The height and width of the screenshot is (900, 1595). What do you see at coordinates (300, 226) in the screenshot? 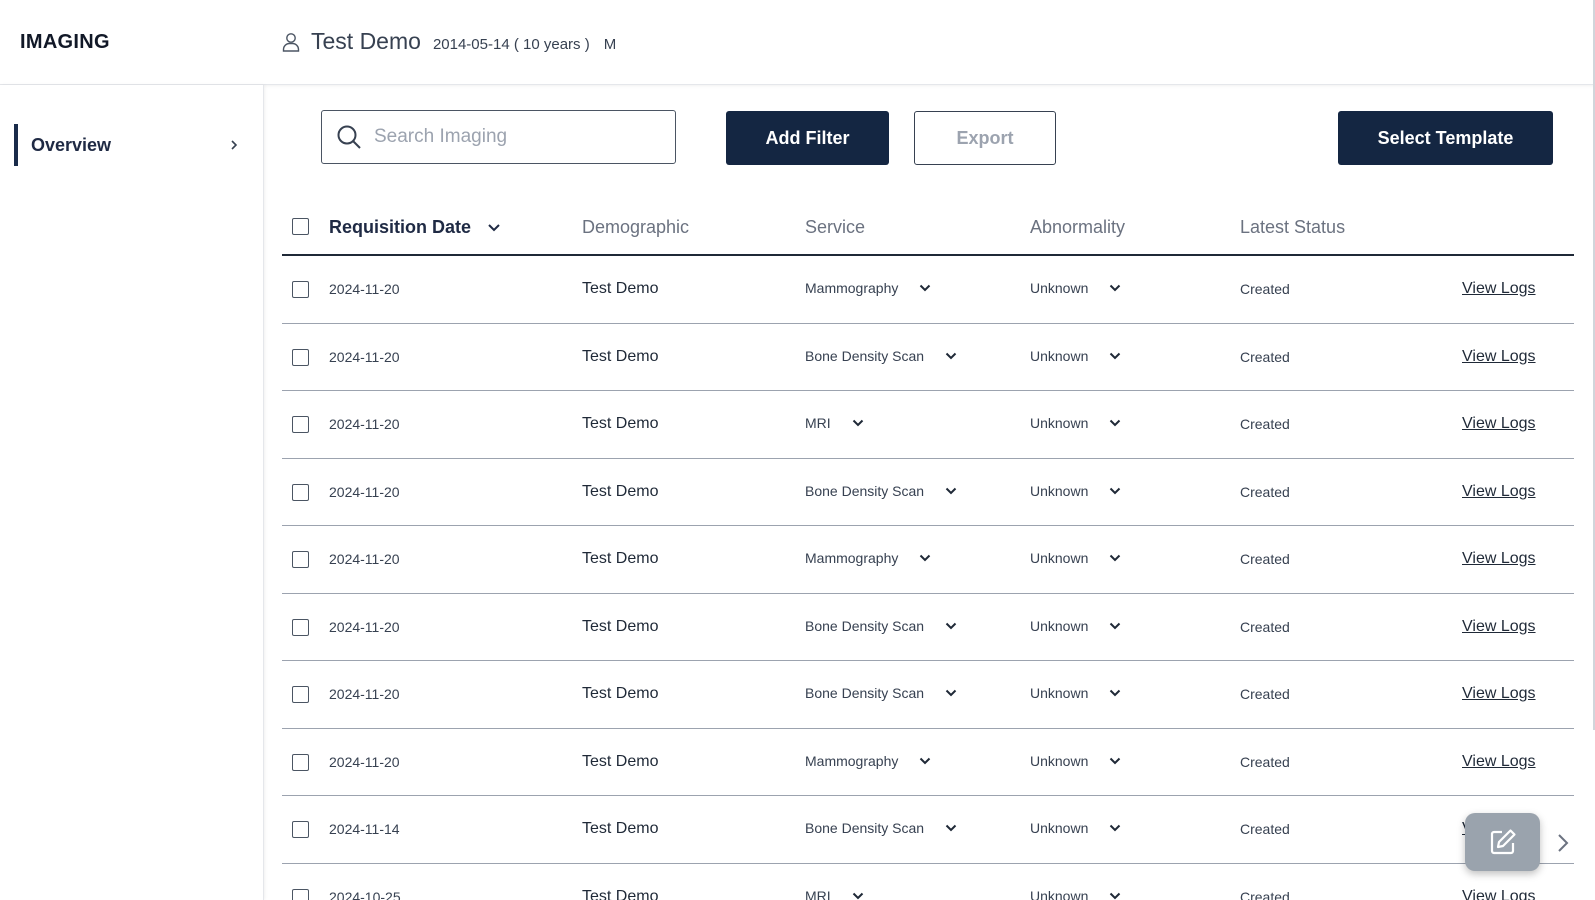
I see `select-all-checkbox` at bounding box center [300, 226].